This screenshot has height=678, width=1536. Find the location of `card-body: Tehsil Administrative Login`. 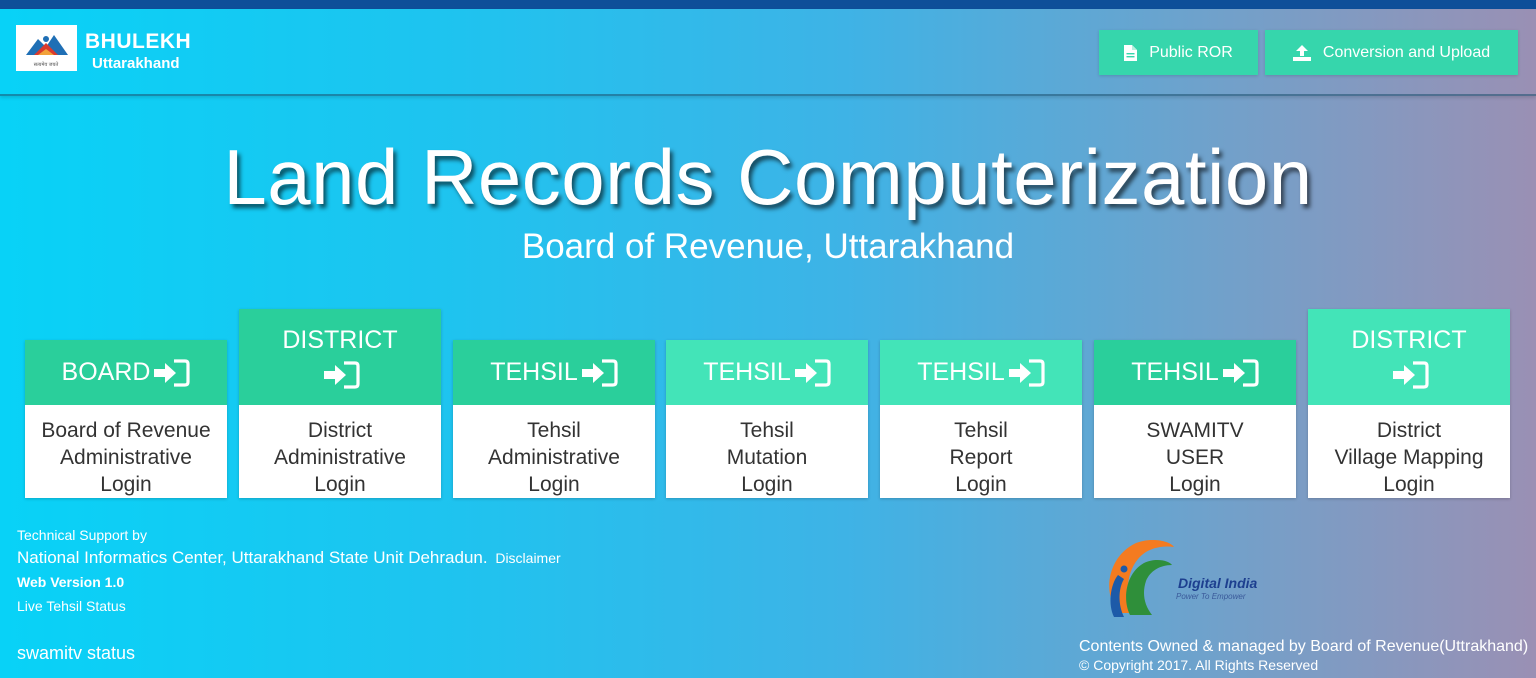

card-body: Tehsil Administrative Login is located at coordinates (554, 451).